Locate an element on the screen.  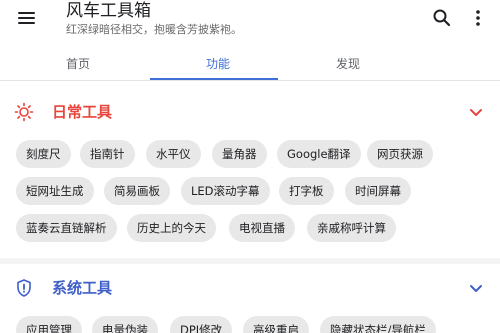
tool-chip-relative-title-calculator: 亲戚称呼计算 is located at coordinates (351, 228).